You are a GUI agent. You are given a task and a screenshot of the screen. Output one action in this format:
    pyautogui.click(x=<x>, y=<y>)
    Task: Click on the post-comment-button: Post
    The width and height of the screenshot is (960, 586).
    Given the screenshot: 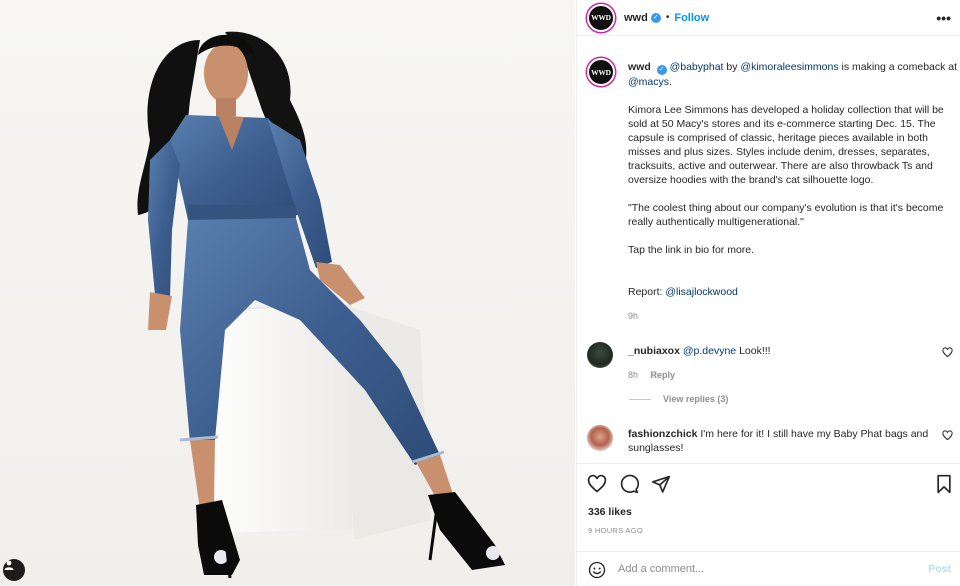 What is the action you would take?
    pyautogui.click(x=939, y=569)
    